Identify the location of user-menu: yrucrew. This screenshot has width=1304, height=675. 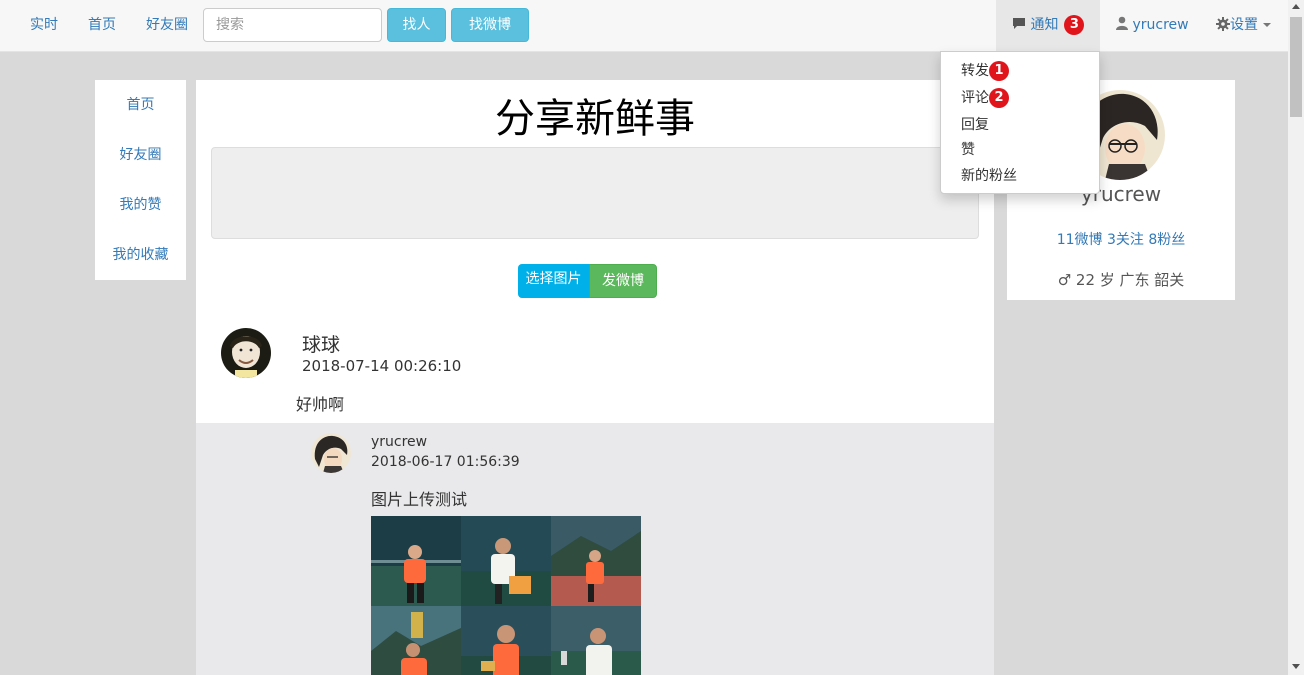
(1152, 26).